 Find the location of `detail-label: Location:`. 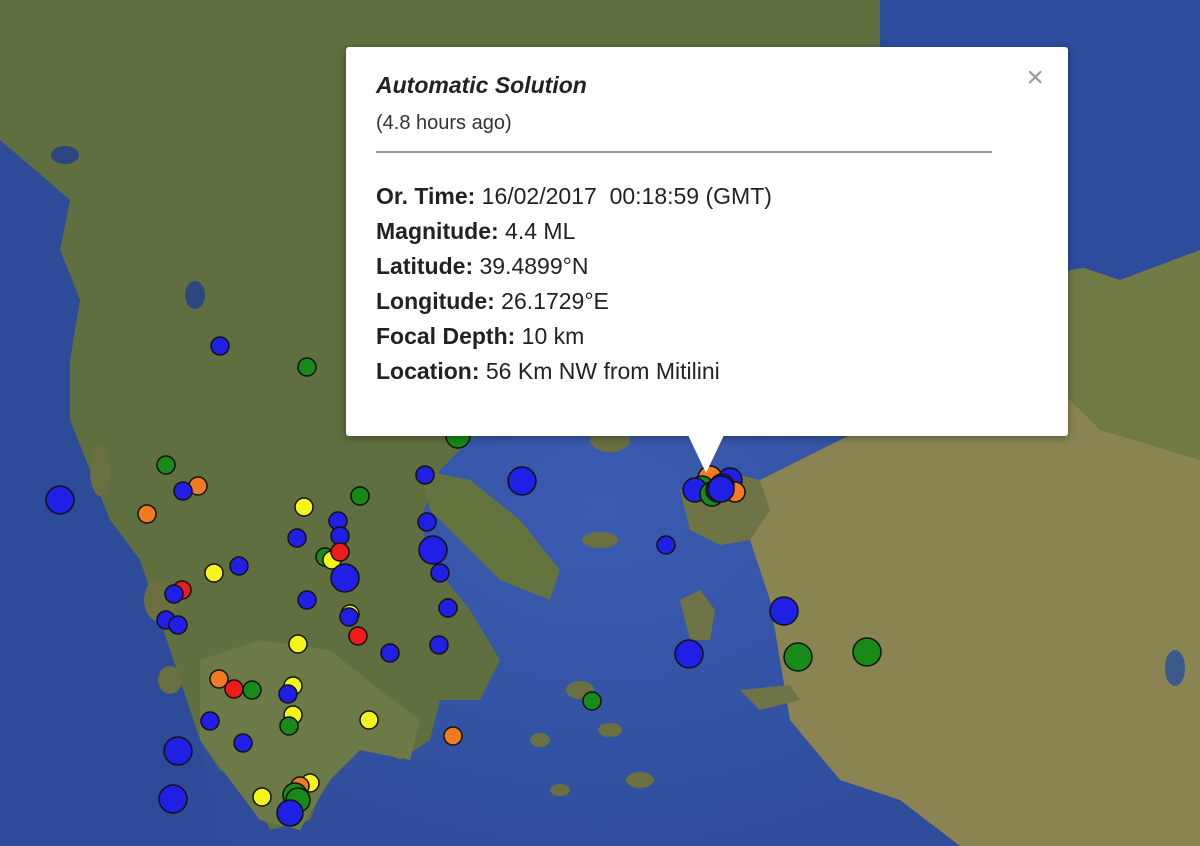

detail-label: Location: is located at coordinates (428, 371).